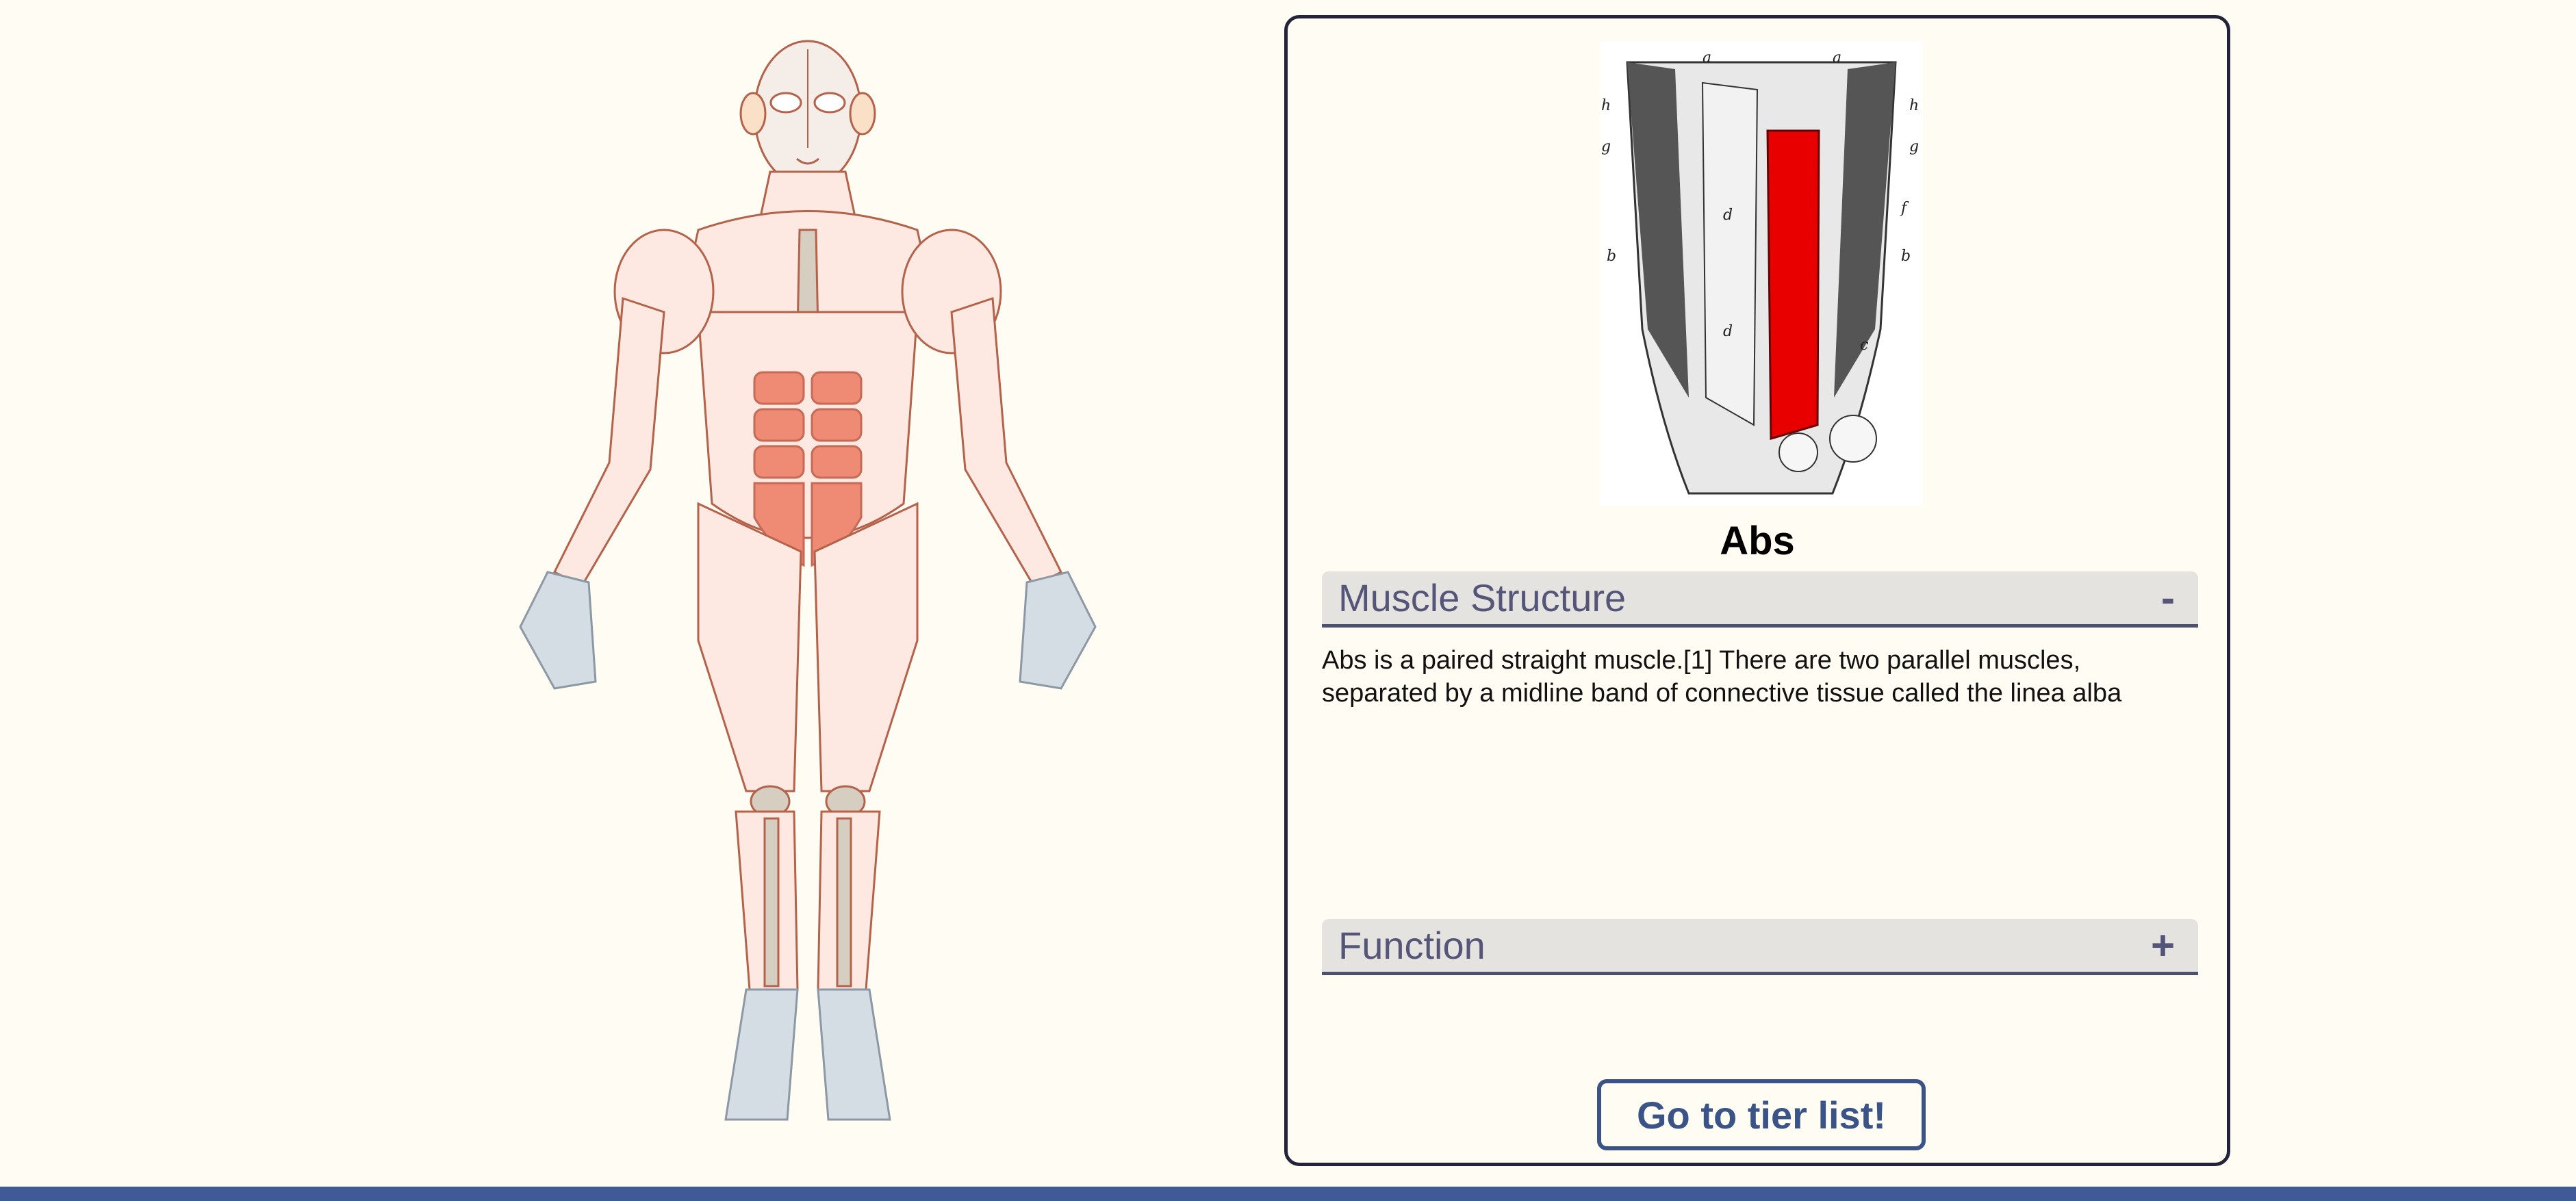 This screenshot has width=2576, height=1201. Describe the element at coordinates (608, 442) in the screenshot. I see `left-arm` at that location.